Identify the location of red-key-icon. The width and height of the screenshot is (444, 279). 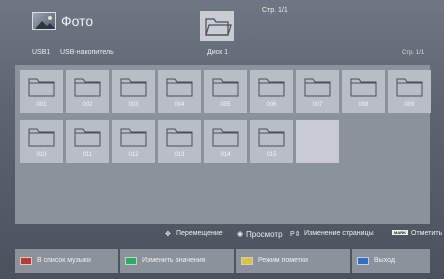
(26, 261).